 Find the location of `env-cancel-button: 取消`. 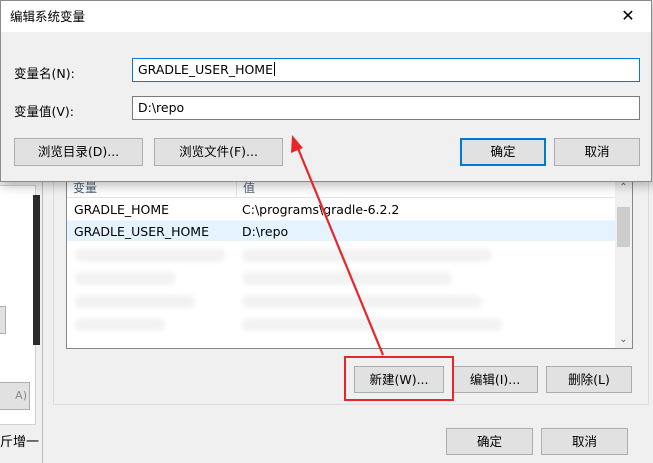

env-cancel-button: 取消 is located at coordinates (584, 441).